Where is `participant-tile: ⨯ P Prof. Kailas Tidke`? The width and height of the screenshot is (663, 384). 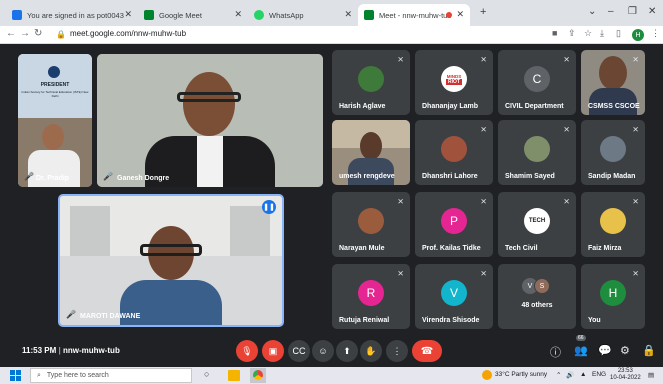
participant-tile: ⨯ P Prof. Kailas Tidke is located at coordinates (454, 224).